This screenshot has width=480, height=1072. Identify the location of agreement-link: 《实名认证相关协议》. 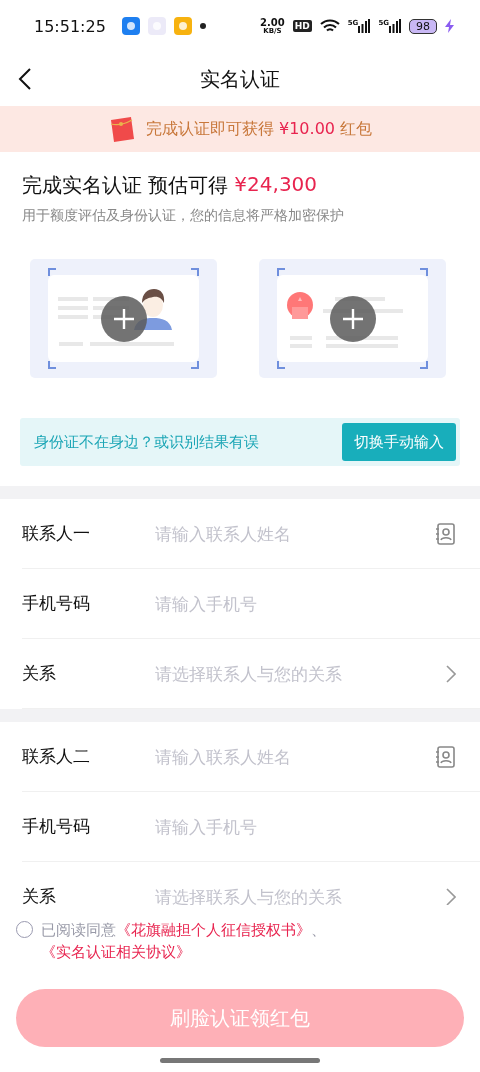
(116, 952).